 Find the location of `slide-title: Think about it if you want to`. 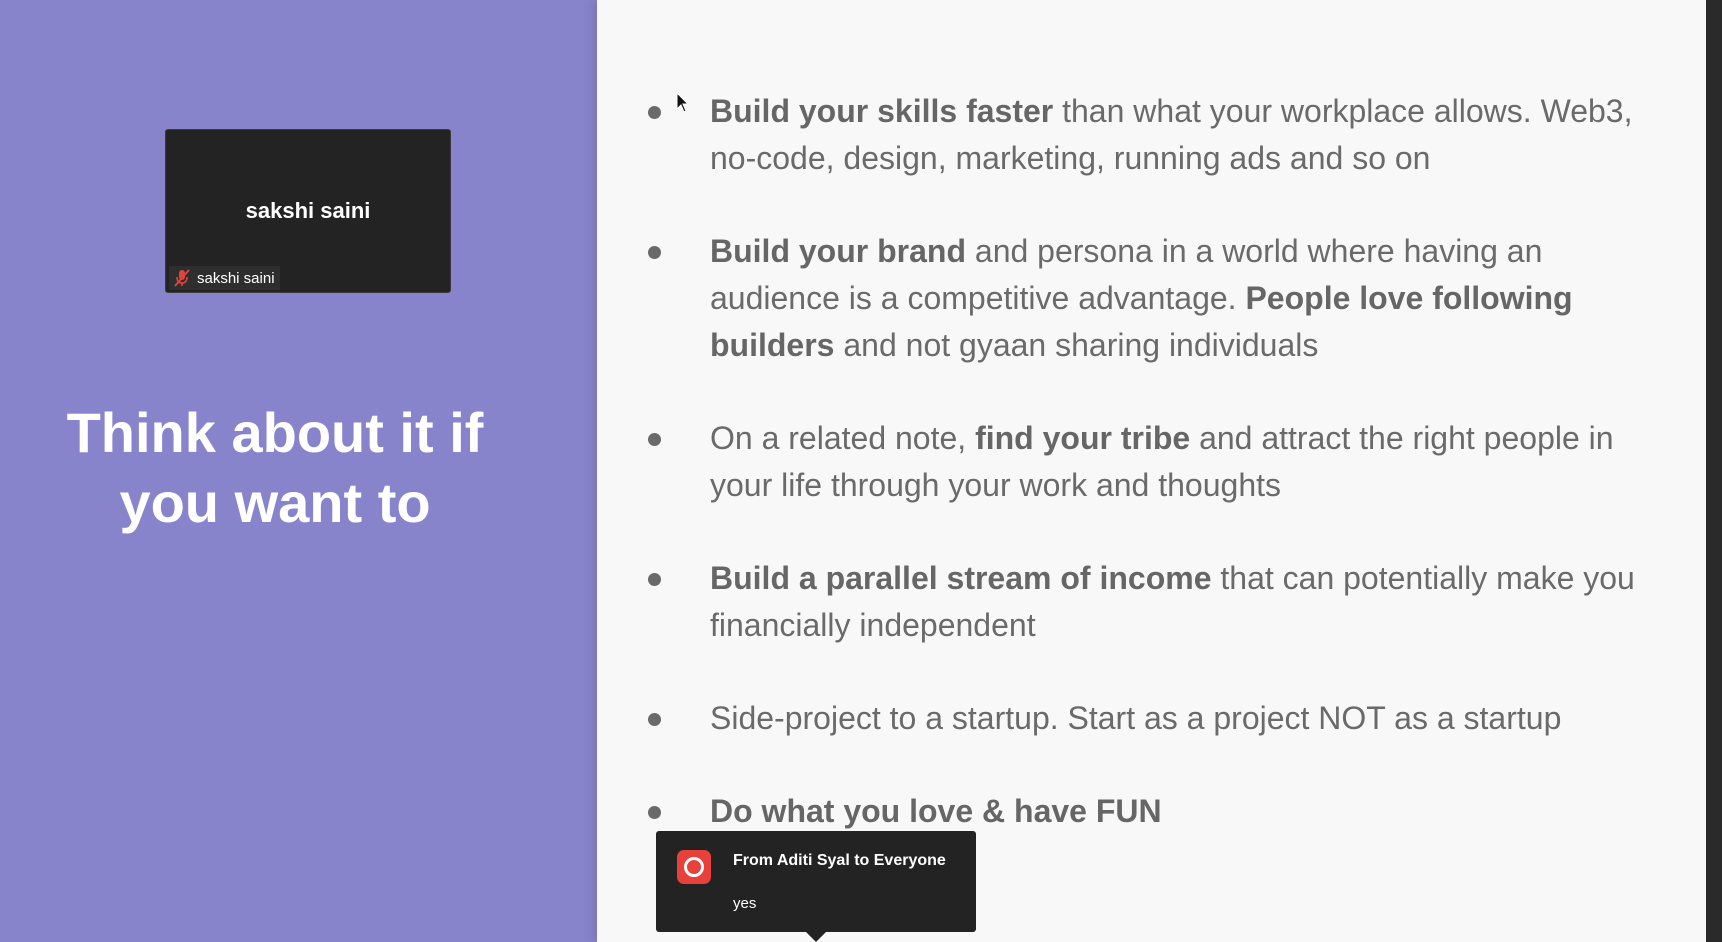

slide-title: Think about it if you want to is located at coordinates (275, 468).